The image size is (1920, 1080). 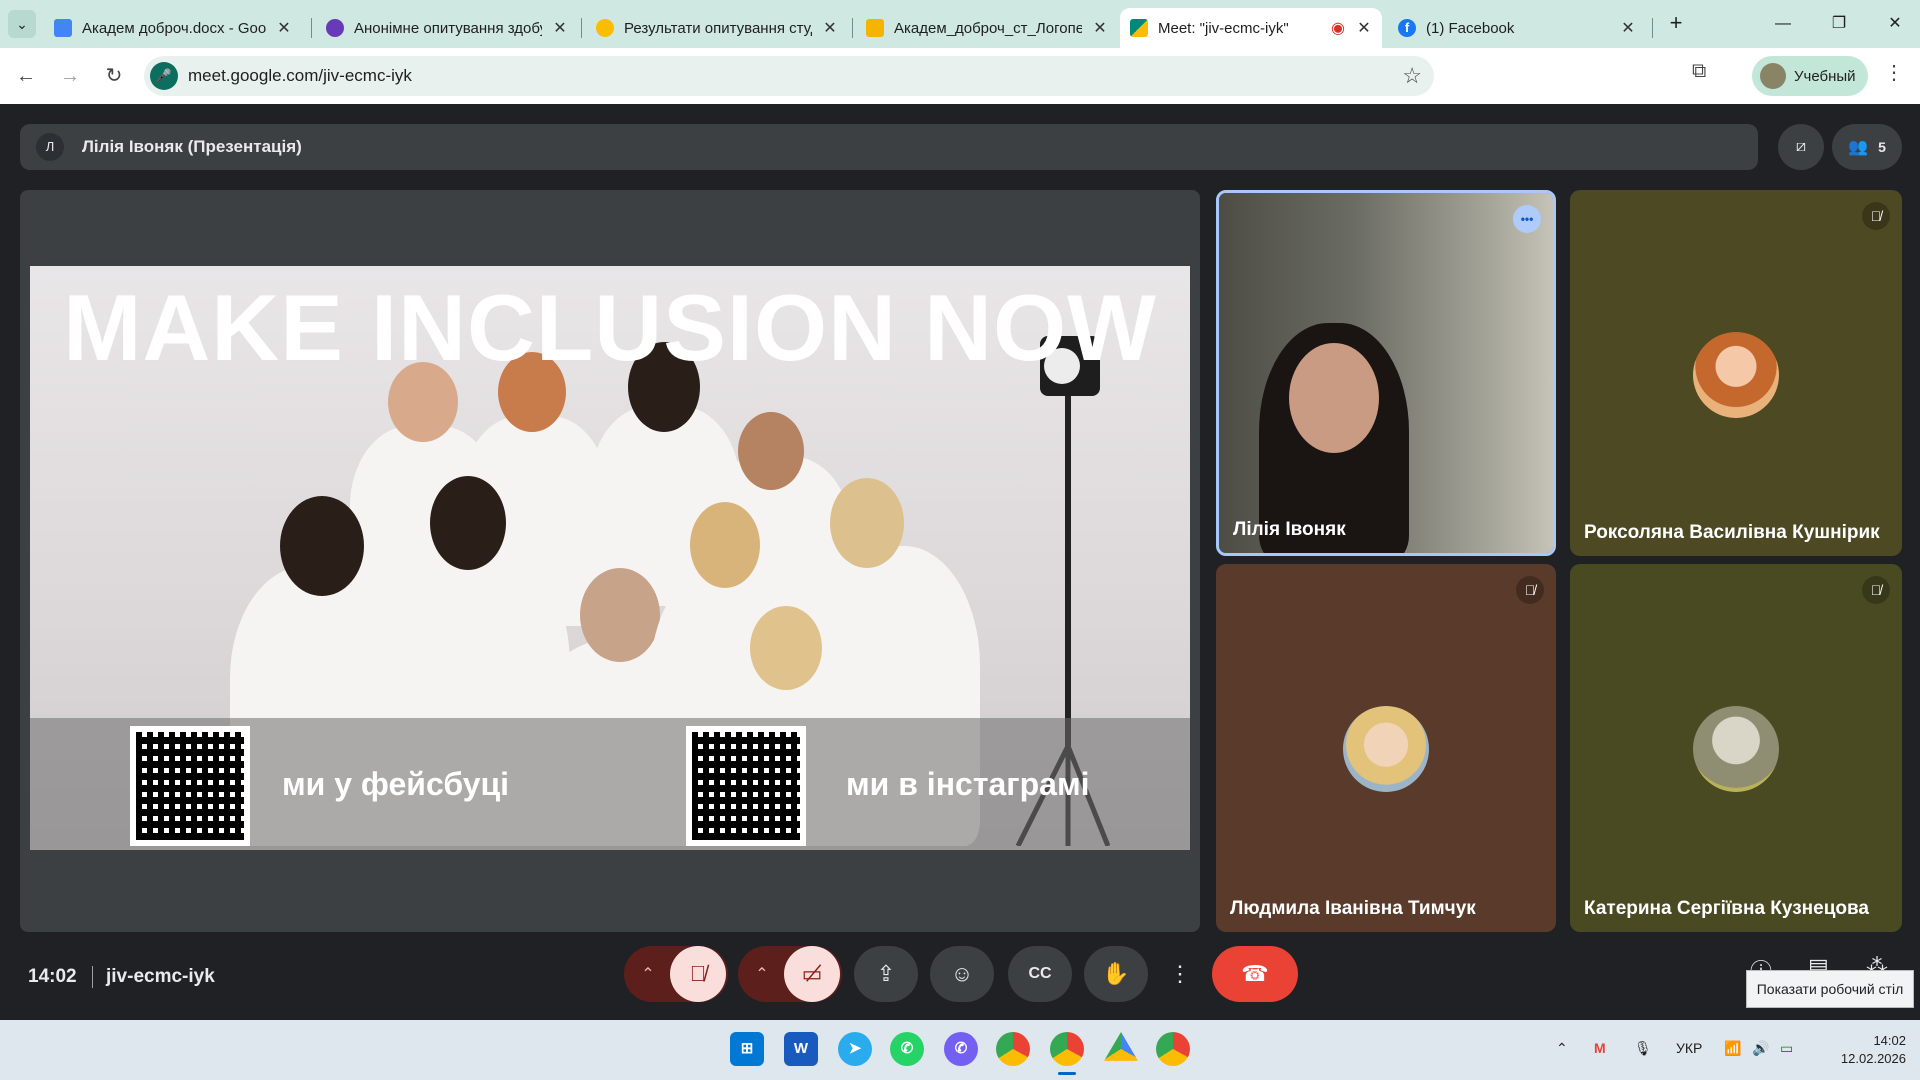 What do you see at coordinates (886, 974) in the screenshot?
I see `present-screen-button: ⇪` at bounding box center [886, 974].